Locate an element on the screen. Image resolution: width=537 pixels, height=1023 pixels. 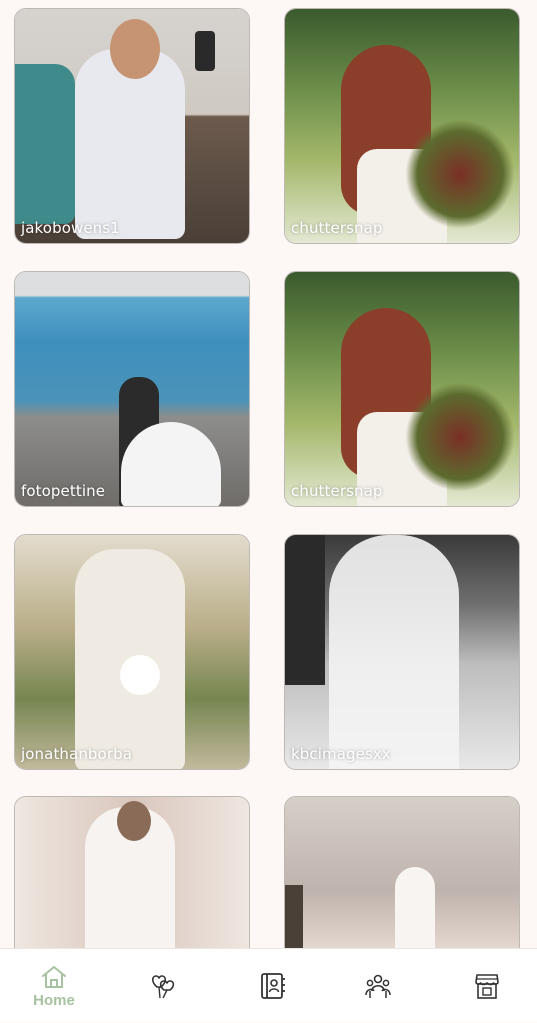
group-icon is located at coordinates (378, 986).